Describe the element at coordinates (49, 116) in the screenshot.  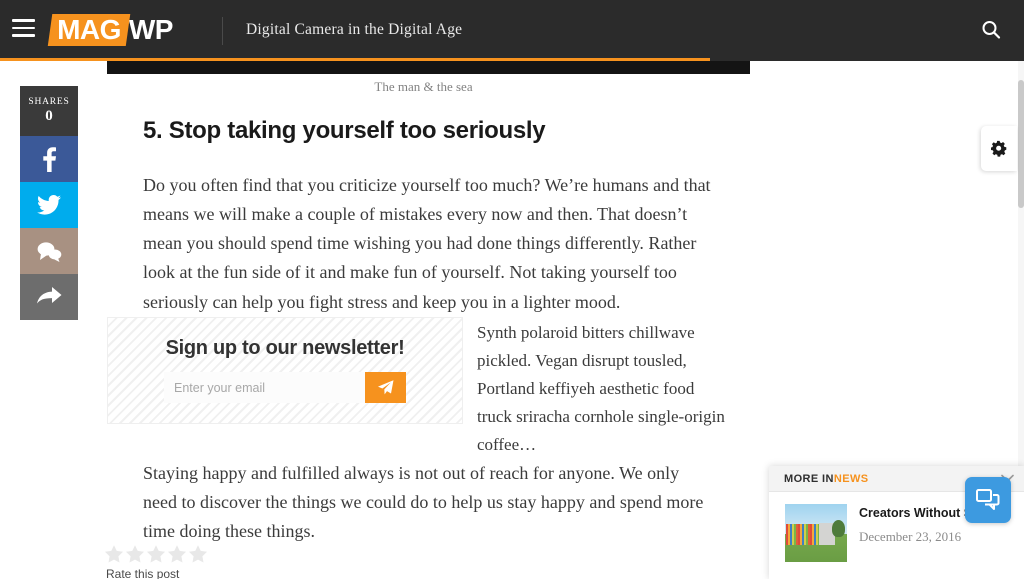
I see `share-count-value: 0` at that location.